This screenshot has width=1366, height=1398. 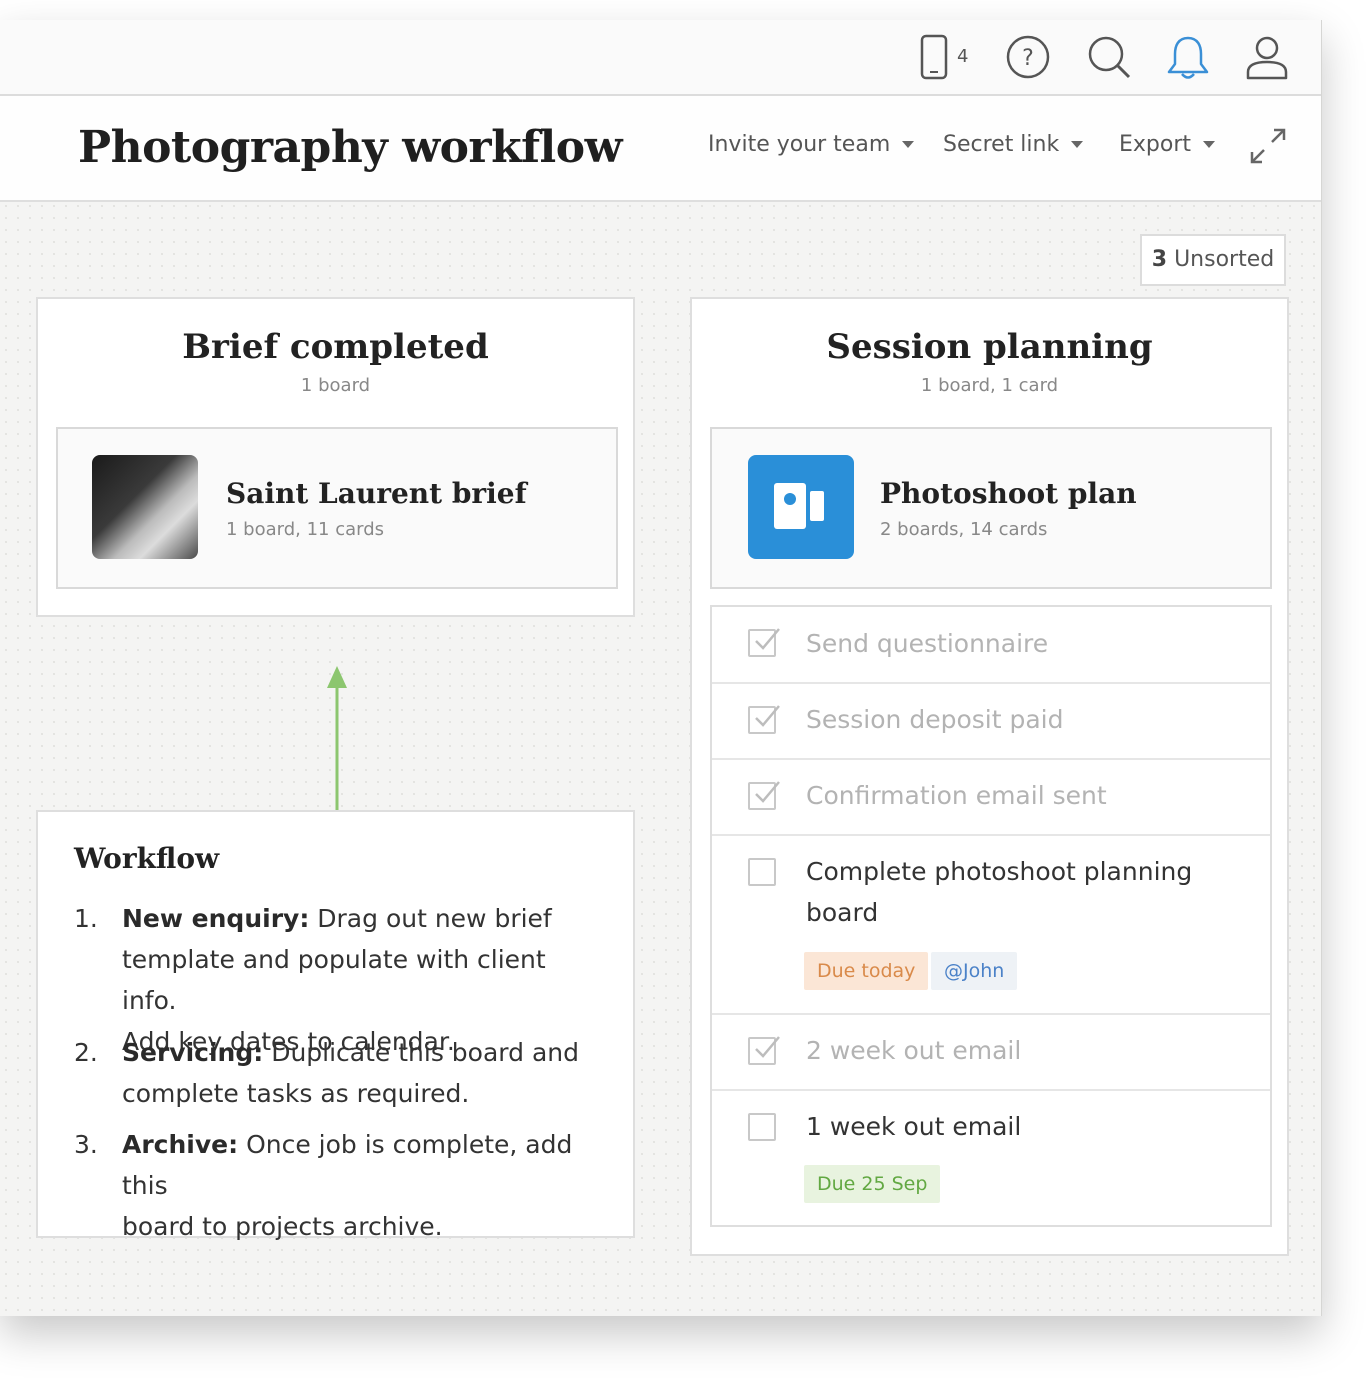 What do you see at coordinates (842, 912) in the screenshot?
I see `todo-text-line: board` at bounding box center [842, 912].